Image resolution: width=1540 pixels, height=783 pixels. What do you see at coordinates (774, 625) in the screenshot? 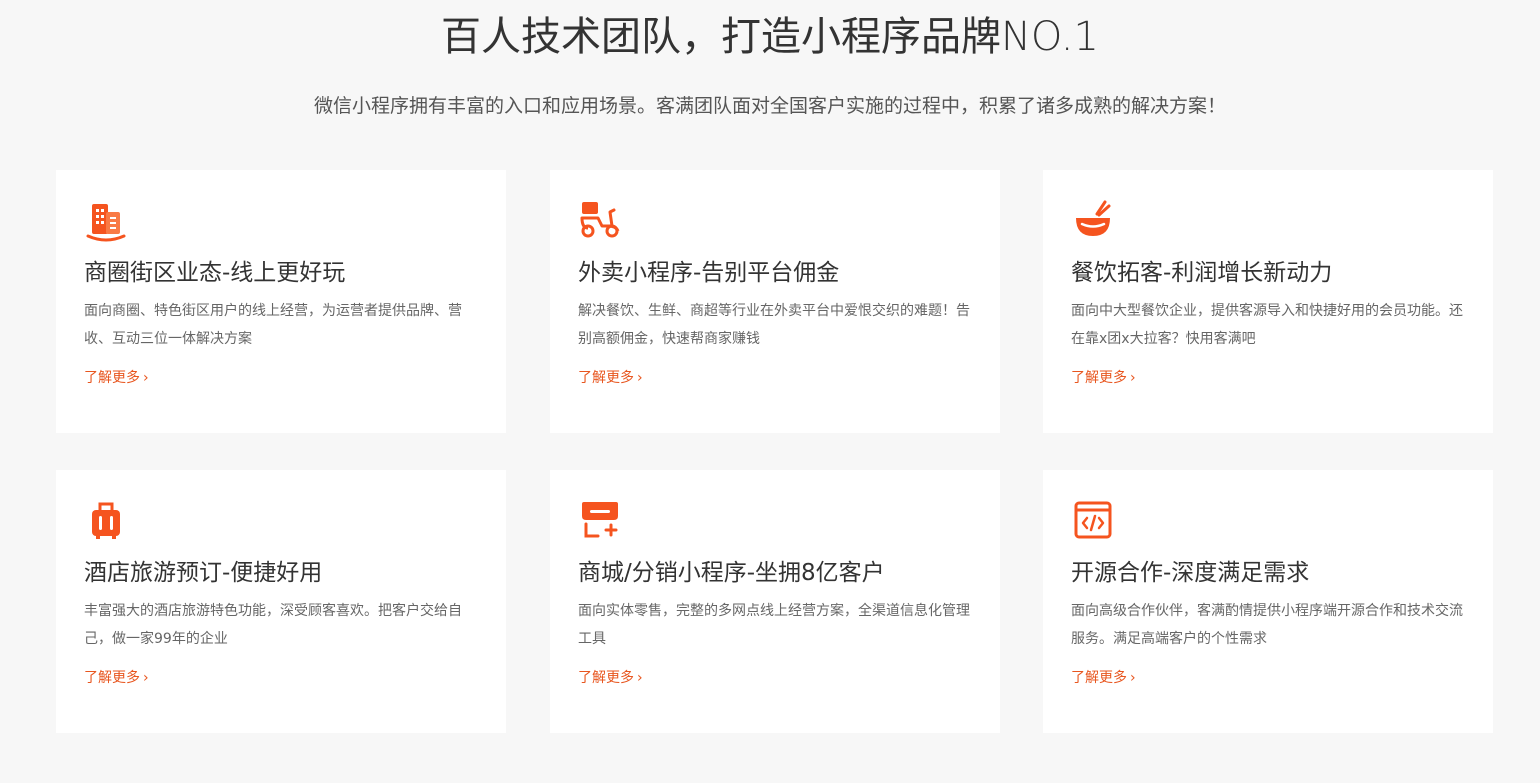
I see `card-description: 面向实体零售，完整的多网点线上经营方案，全渠道信息化管理工具` at bounding box center [774, 625].